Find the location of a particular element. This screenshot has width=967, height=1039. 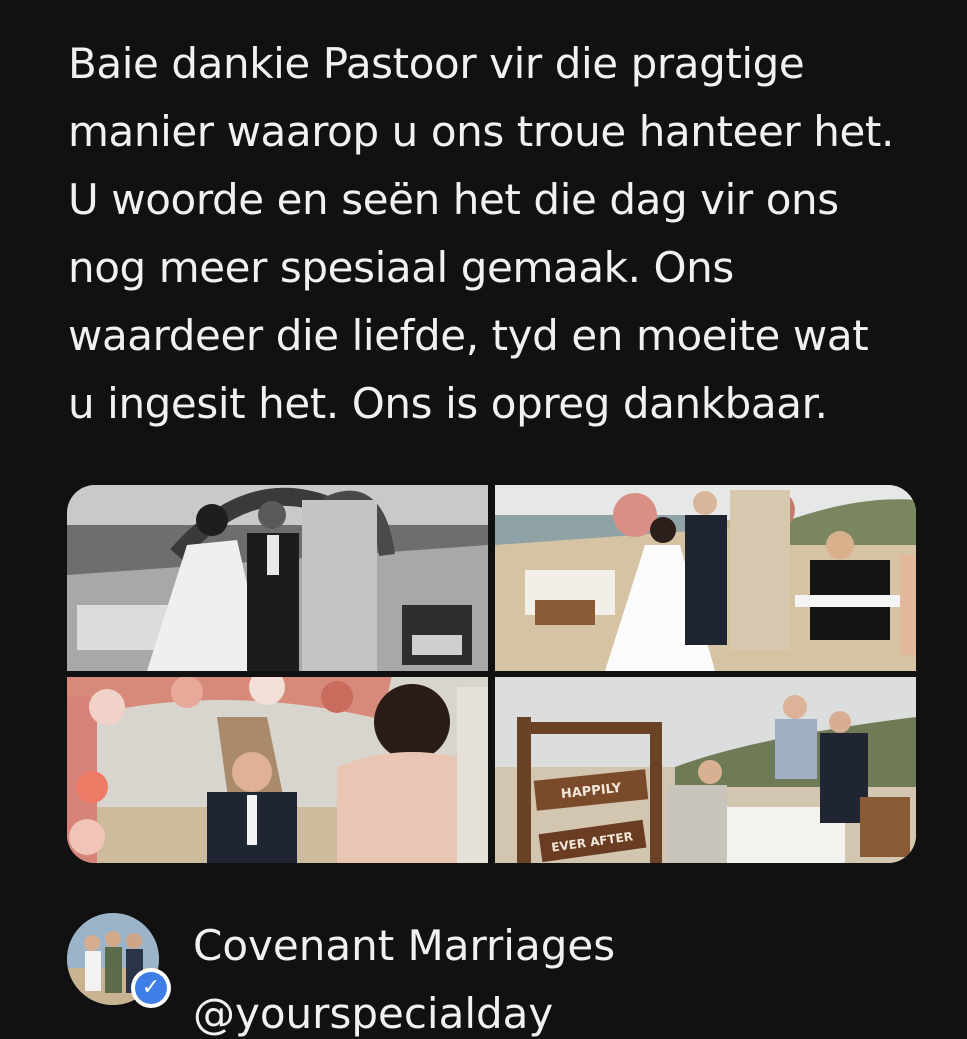

author-name: Covenant Marriages is located at coordinates (404, 946).